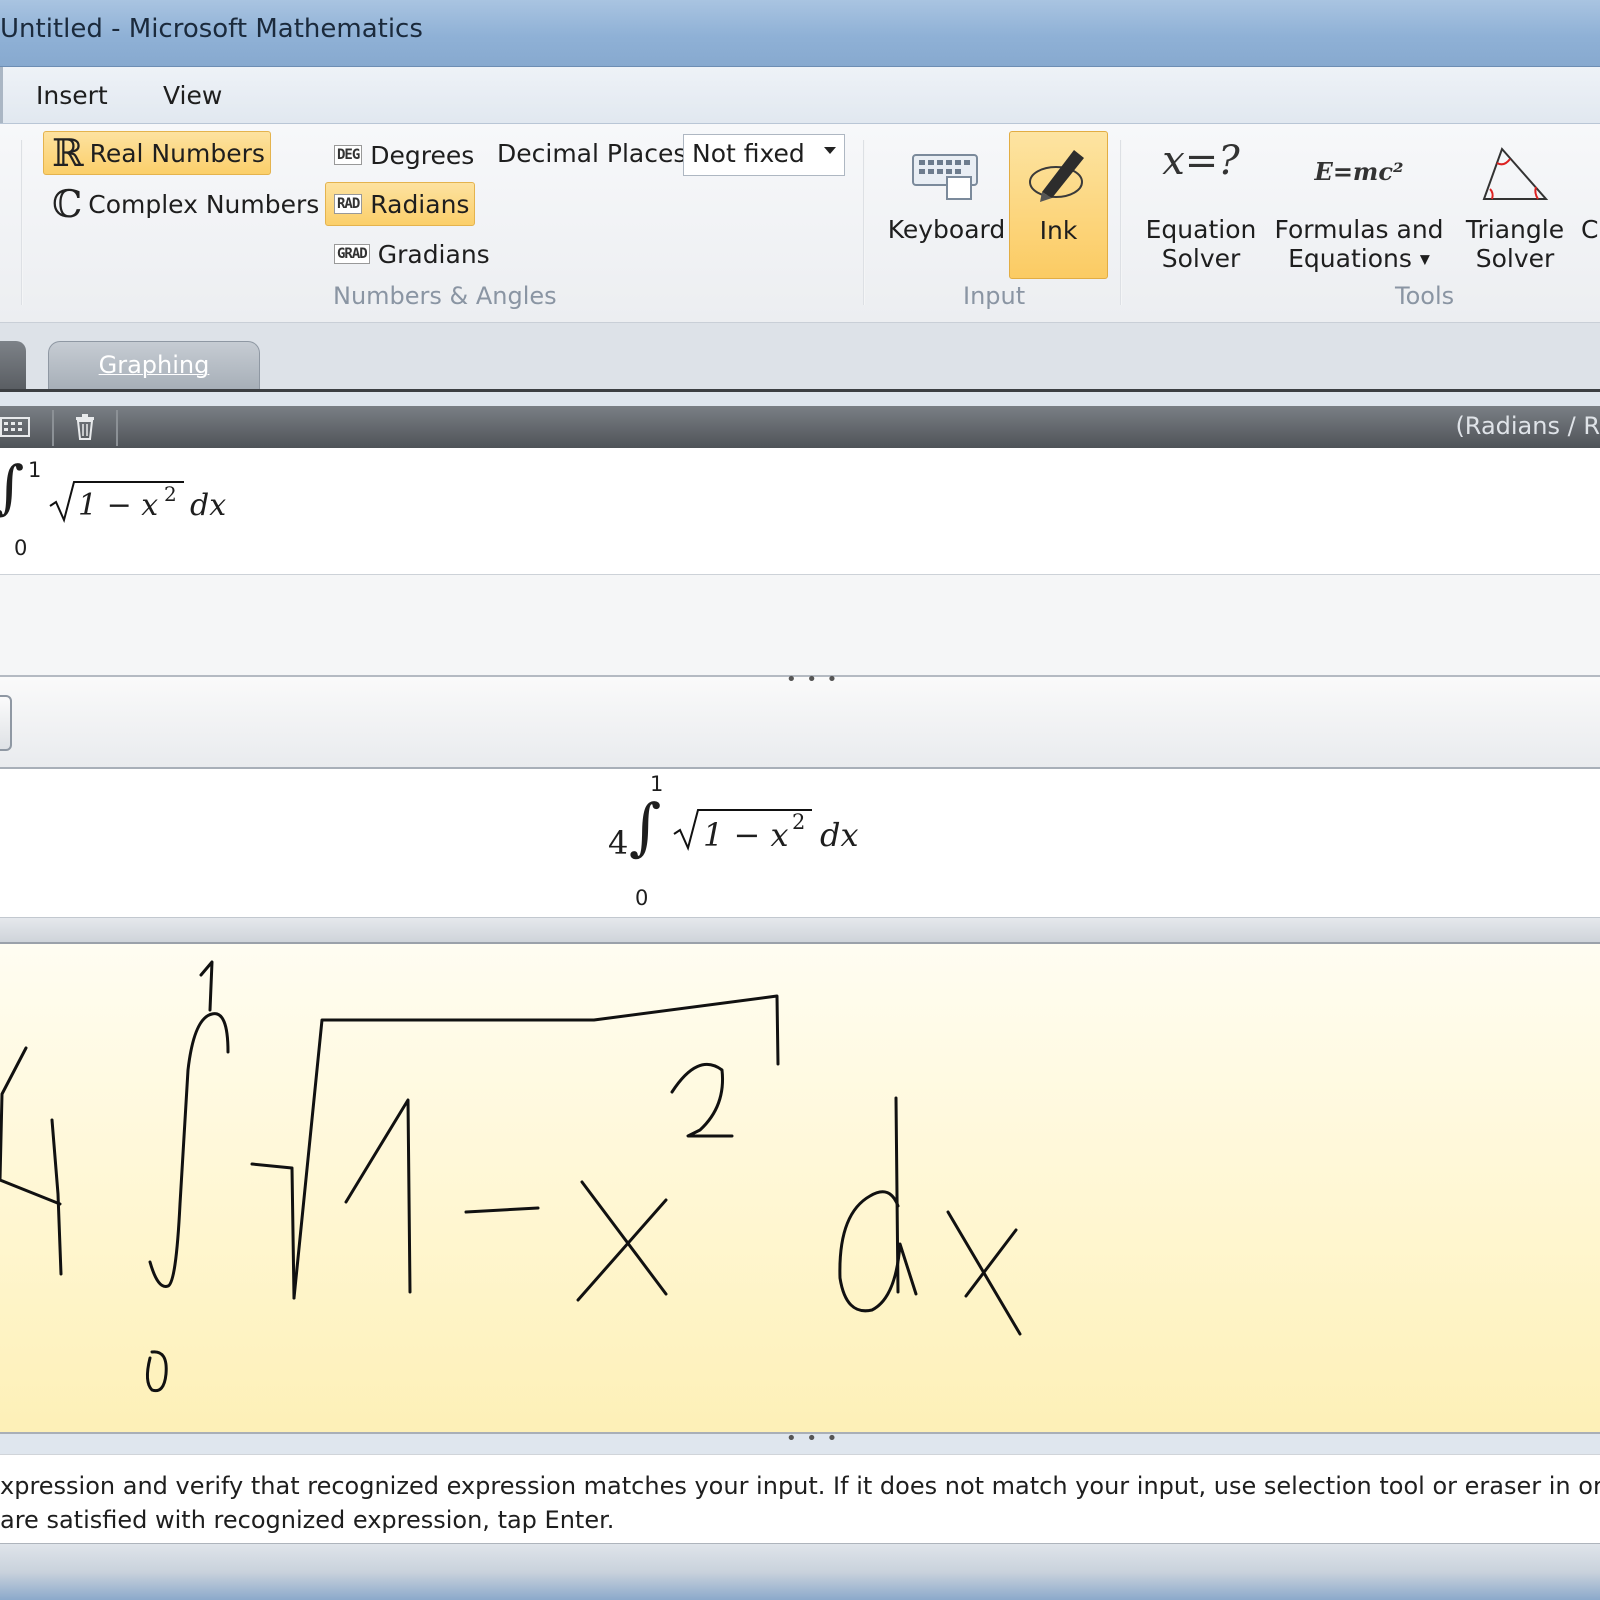 This screenshot has width=1600, height=1600. I want to click on degrees-icon: DEG, so click(348, 155).